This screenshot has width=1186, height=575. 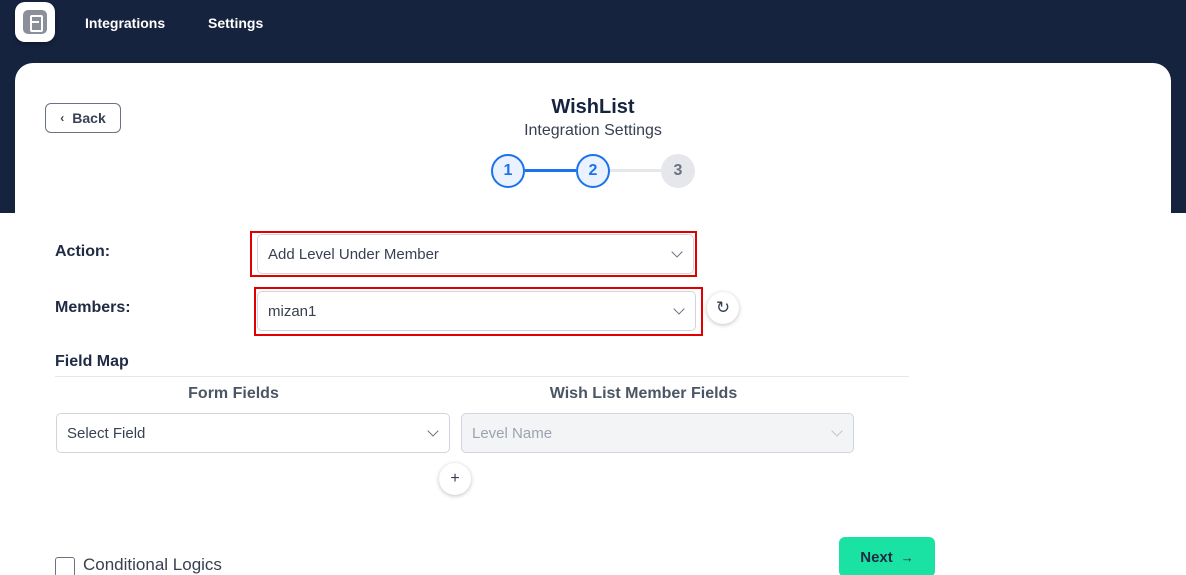 What do you see at coordinates (678, 171) in the screenshot?
I see `step-3: 3` at bounding box center [678, 171].